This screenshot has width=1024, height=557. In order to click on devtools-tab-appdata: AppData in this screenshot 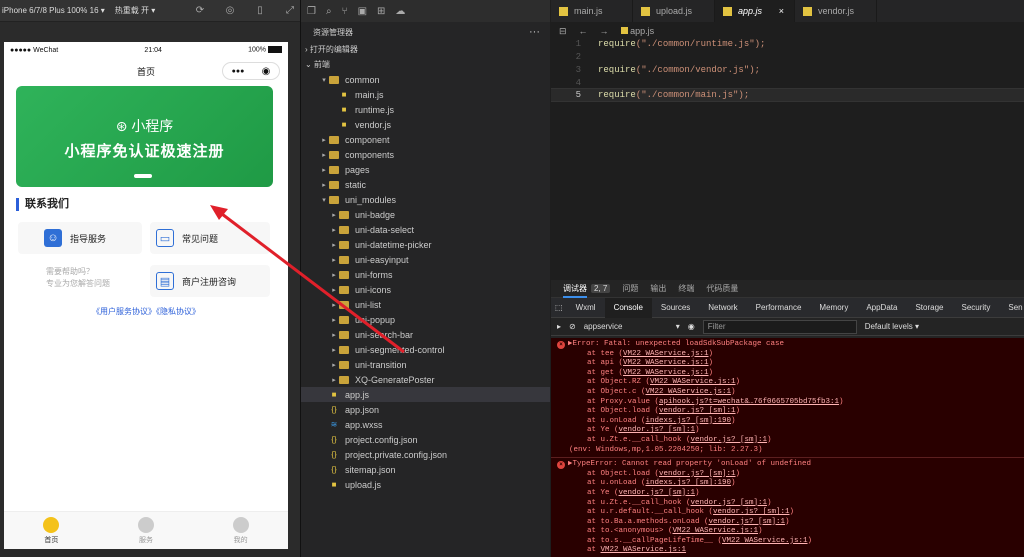, I will do `click(881, 308)`.